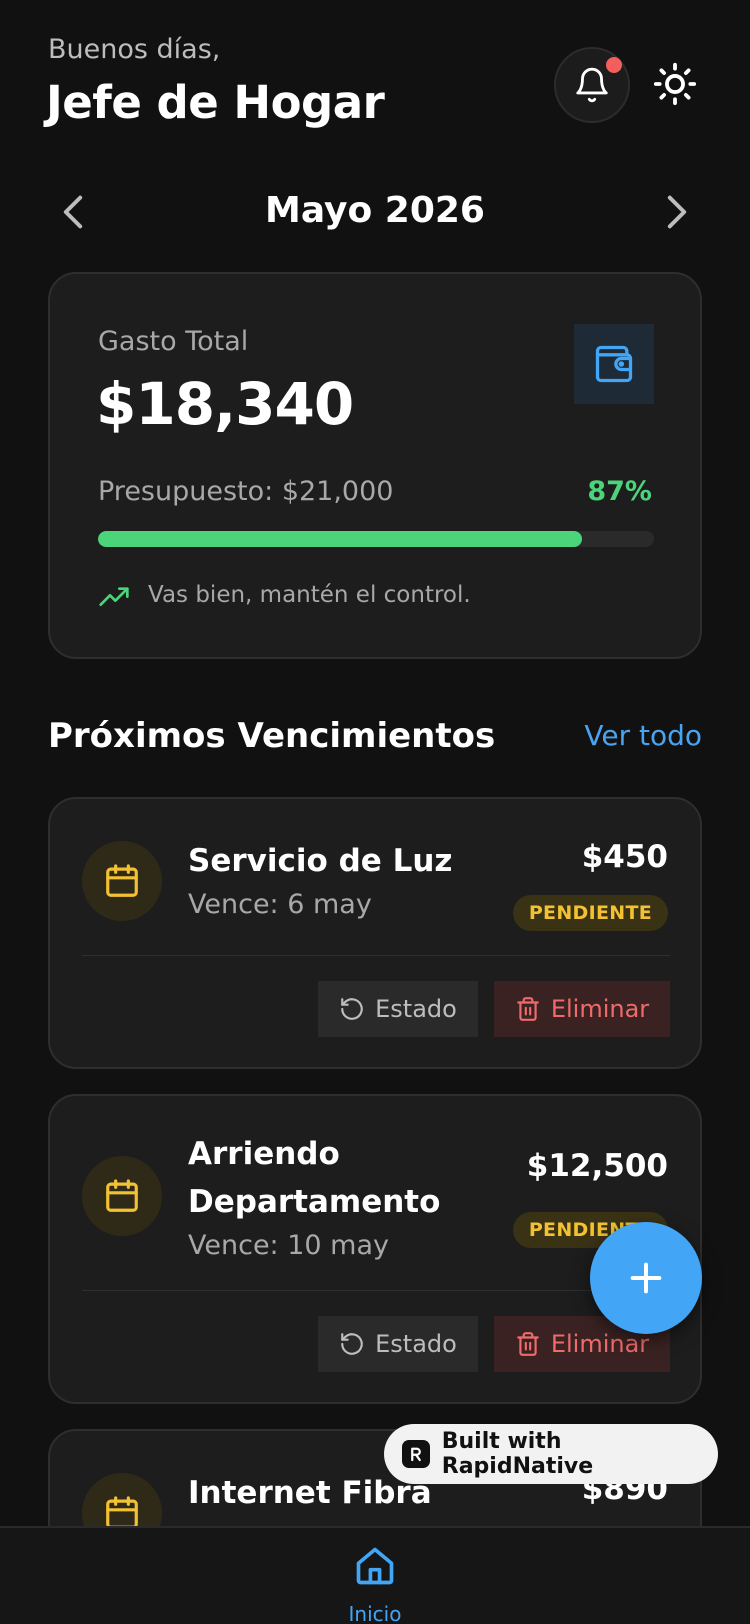 Image resolution: width=750 pixels, height=1624 pixels. Describe the element at coordinates (590, 913) in the screenshot. I see `bill-status-badge: PENDIENTE` at that location.